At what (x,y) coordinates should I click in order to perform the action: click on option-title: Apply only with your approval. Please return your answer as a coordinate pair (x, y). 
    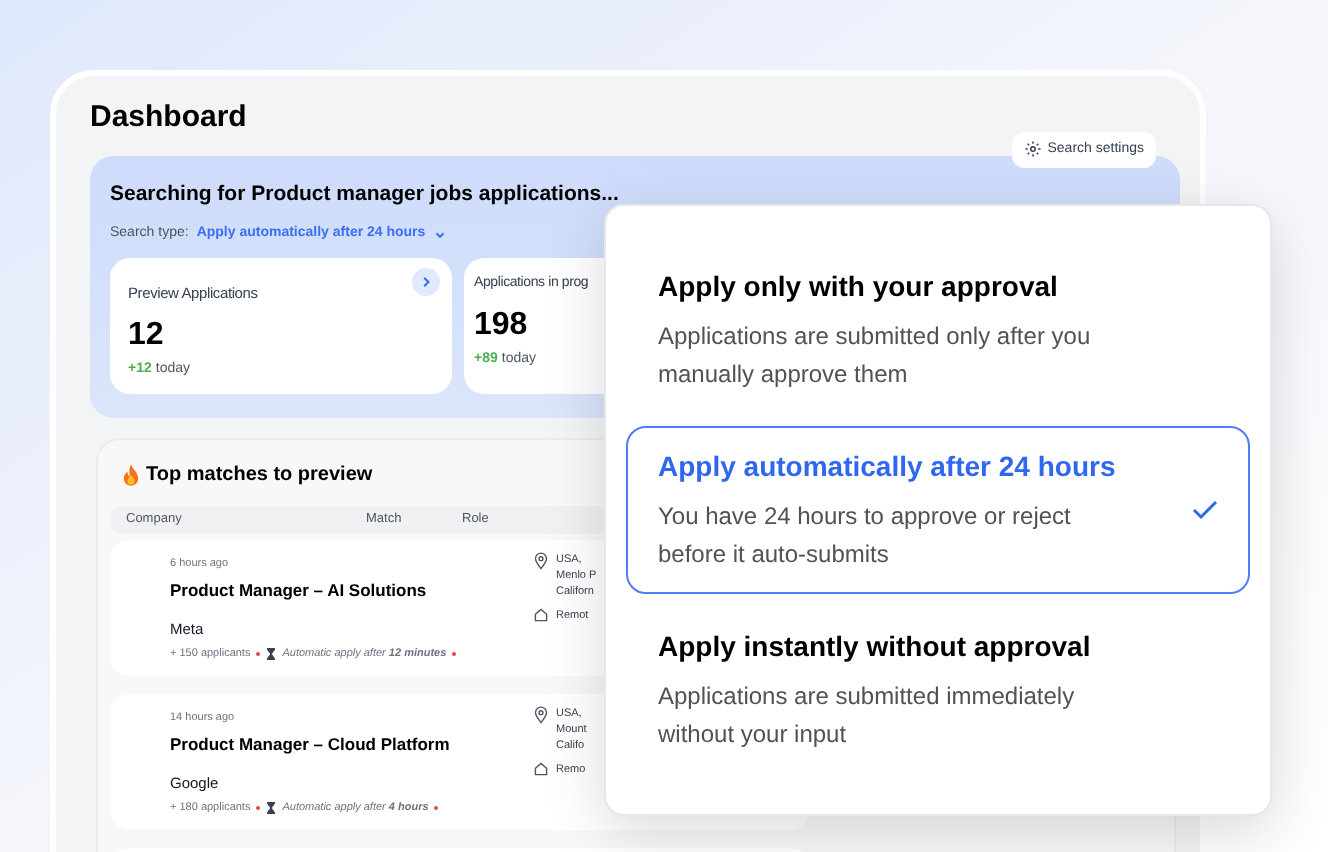
    Looking at the image, I should click on (859, 287).